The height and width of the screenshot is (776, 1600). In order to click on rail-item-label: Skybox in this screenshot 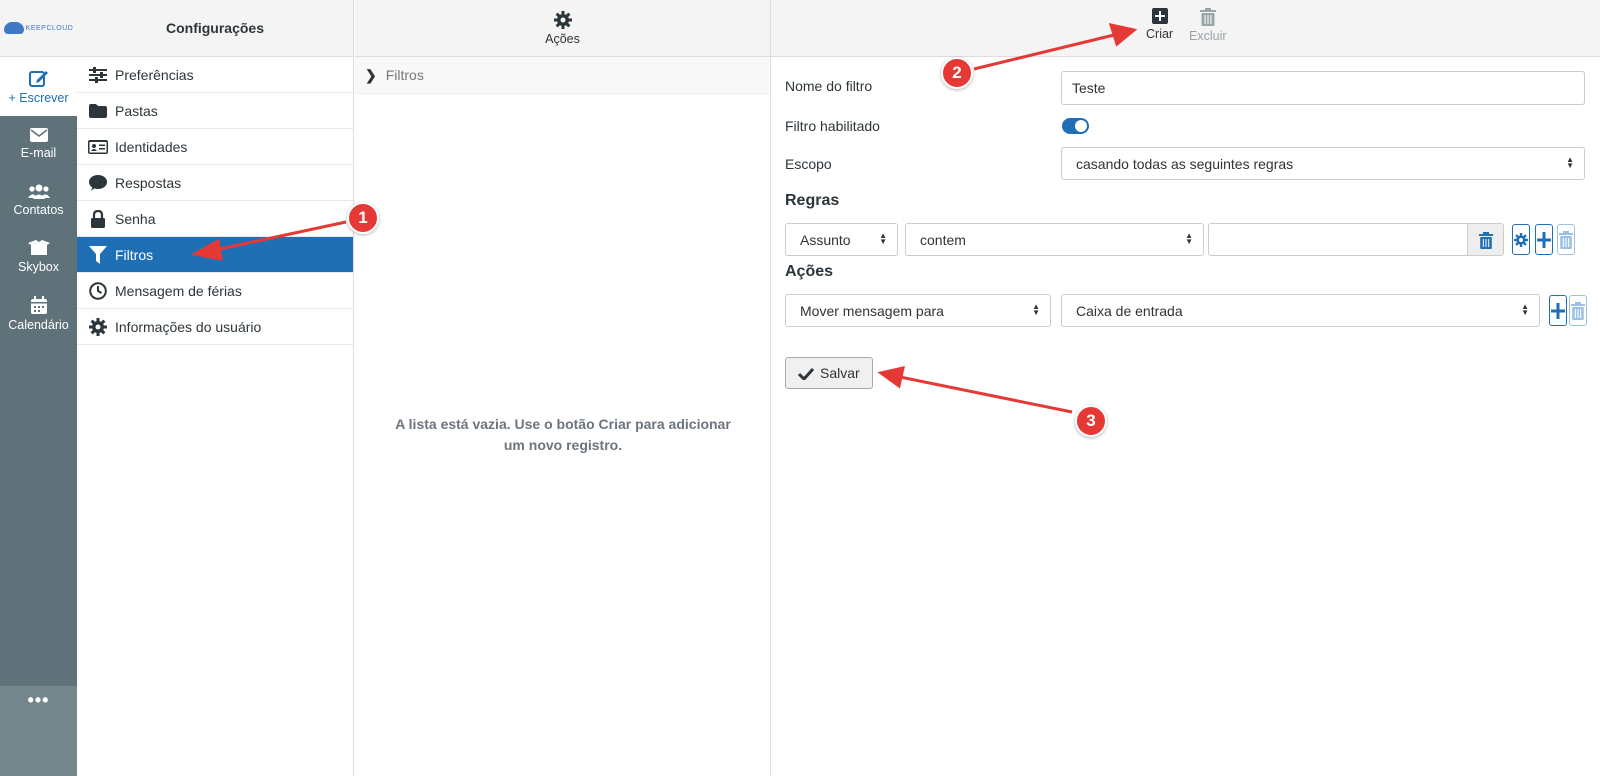, I will do `click(38, 267)`.